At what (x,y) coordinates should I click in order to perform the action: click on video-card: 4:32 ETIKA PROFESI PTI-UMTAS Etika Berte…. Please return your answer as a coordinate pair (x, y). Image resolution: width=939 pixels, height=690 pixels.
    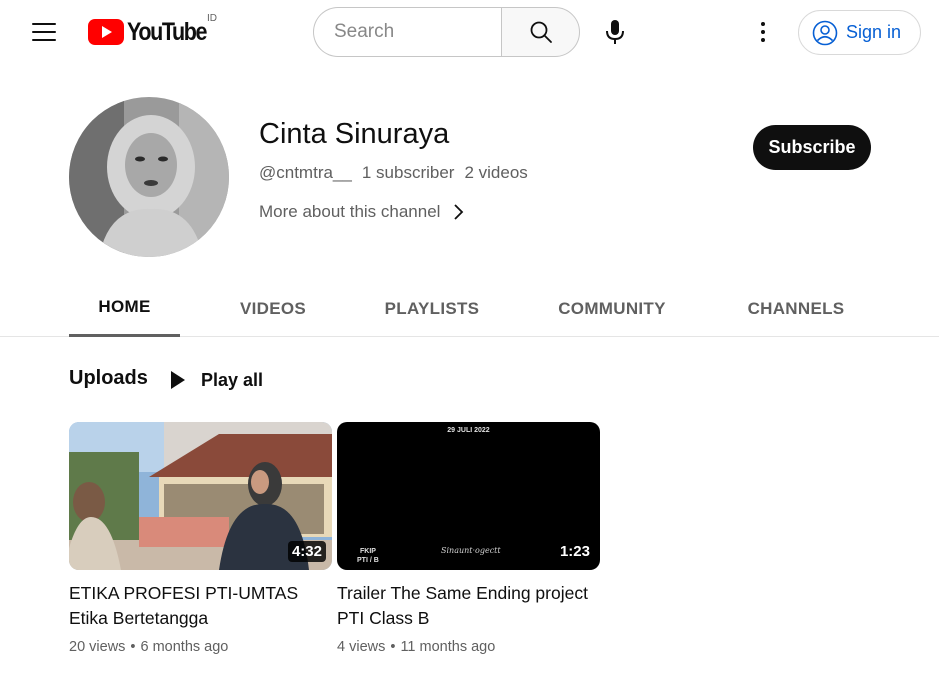
    Looking at the image, I should click on (200, 538).